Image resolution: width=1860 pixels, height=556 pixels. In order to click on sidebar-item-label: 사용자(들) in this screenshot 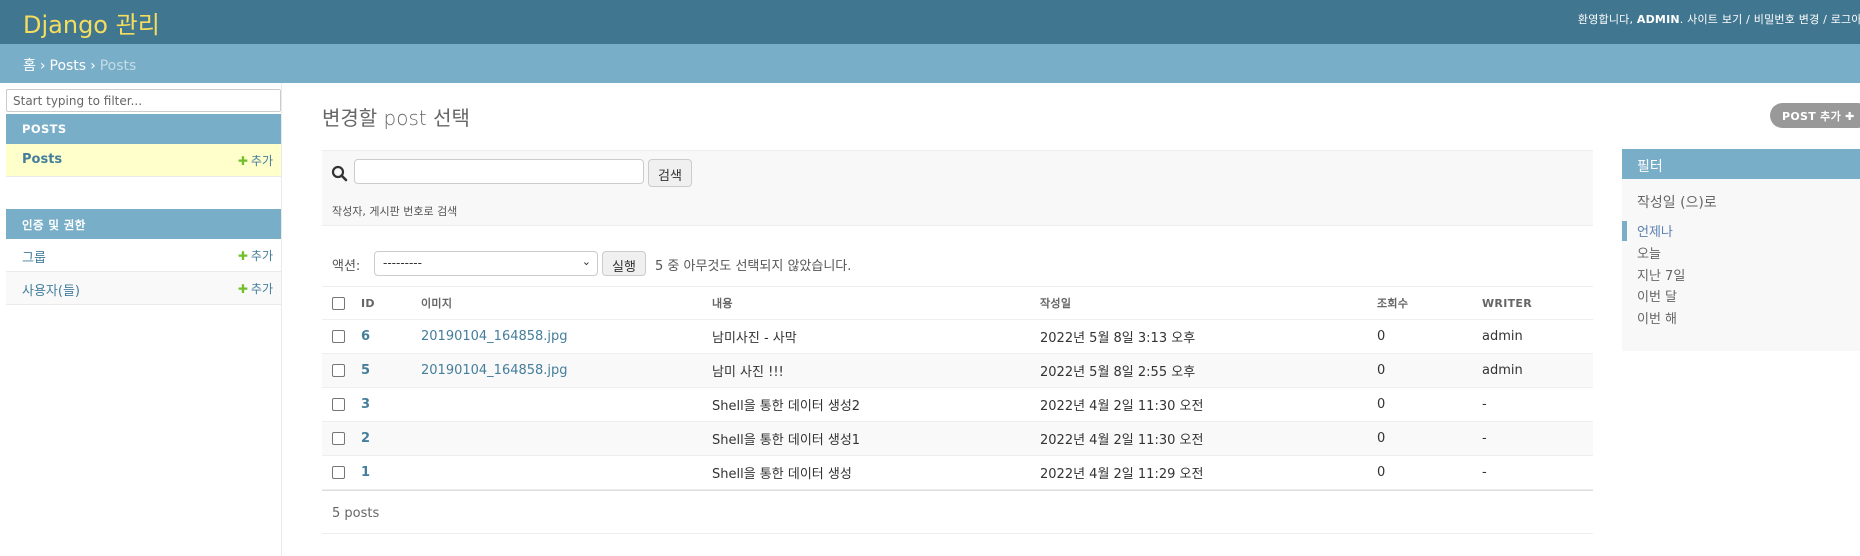, I will do `click(51, 291)`.